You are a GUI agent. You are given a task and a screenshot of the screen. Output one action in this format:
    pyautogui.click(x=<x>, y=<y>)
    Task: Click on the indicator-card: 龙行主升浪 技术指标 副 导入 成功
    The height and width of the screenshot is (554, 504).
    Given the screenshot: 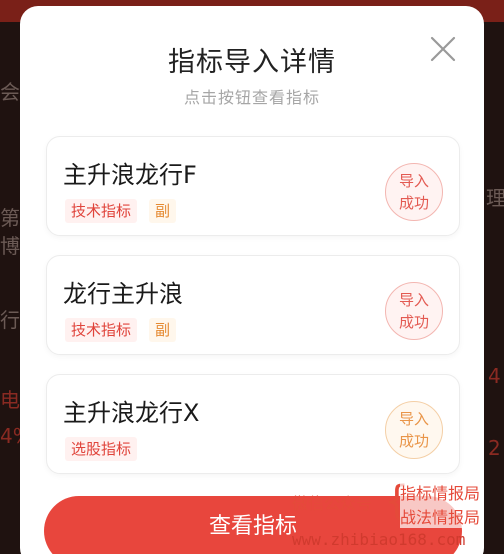 What is the action you would take?
    pyautogui.click(x=253, y=305)
    